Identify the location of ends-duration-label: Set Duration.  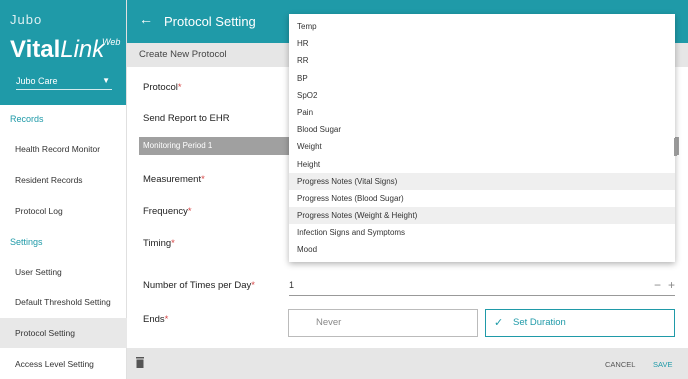
(539, 322).